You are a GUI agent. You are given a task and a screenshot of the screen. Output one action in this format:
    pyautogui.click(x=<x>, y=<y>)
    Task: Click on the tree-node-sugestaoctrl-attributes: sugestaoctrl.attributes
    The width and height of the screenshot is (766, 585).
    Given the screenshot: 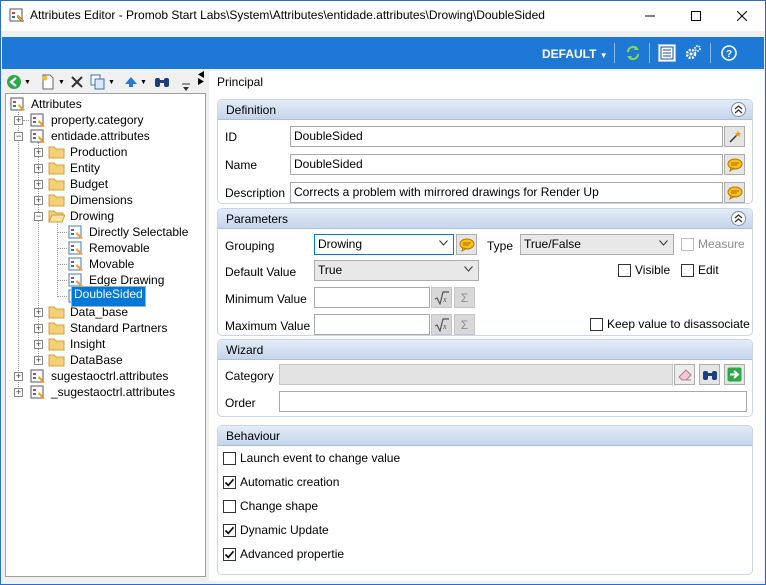 What is the action you would take?
    pyautogui.click(x=100, y=376)
    